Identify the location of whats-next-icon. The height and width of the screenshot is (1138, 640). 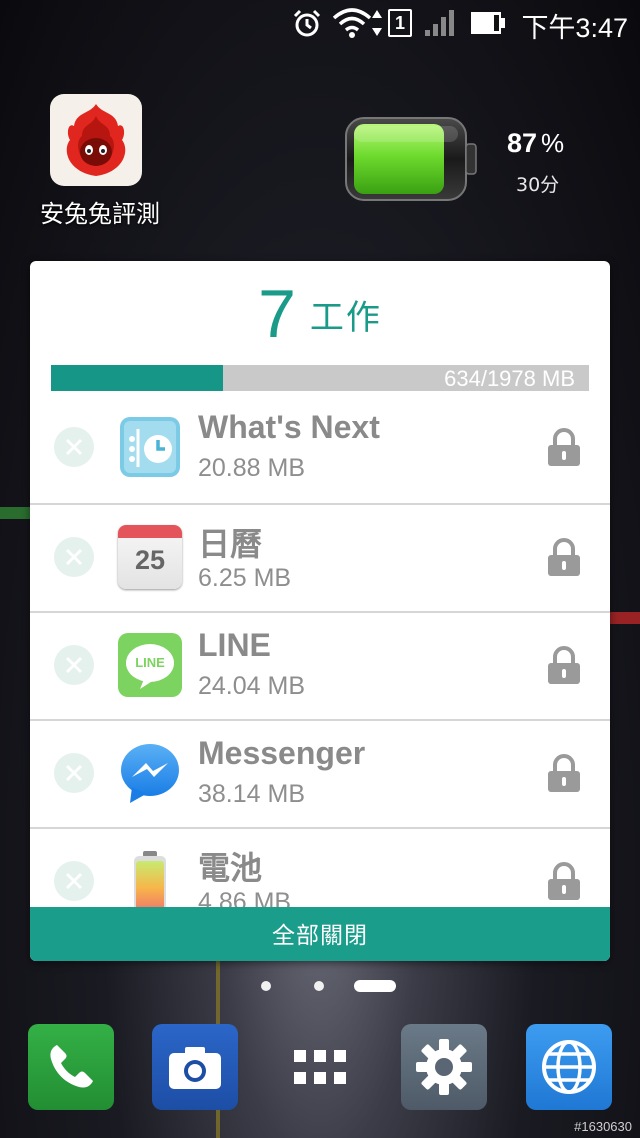
(150, 447).